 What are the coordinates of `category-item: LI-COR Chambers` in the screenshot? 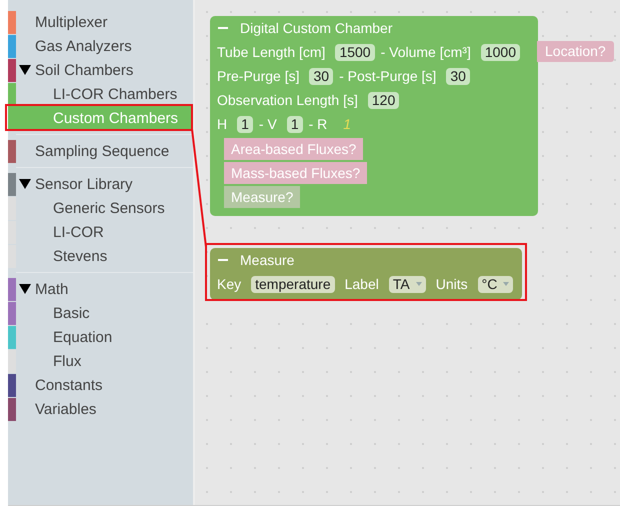 It's located at (100, 94).